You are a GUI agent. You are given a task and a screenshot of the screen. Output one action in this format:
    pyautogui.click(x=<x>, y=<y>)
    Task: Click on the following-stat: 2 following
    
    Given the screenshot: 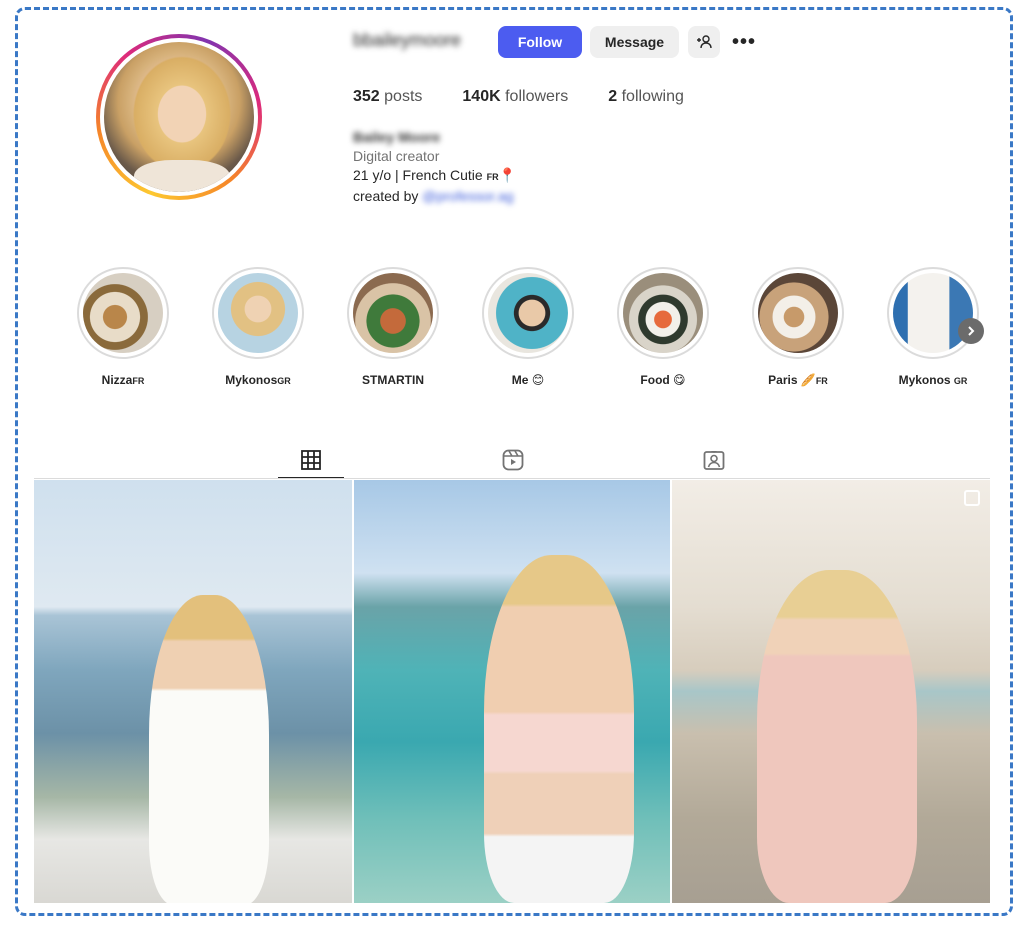 What is the action you would take?
    pyautogui.click(x=646, y=97)
    